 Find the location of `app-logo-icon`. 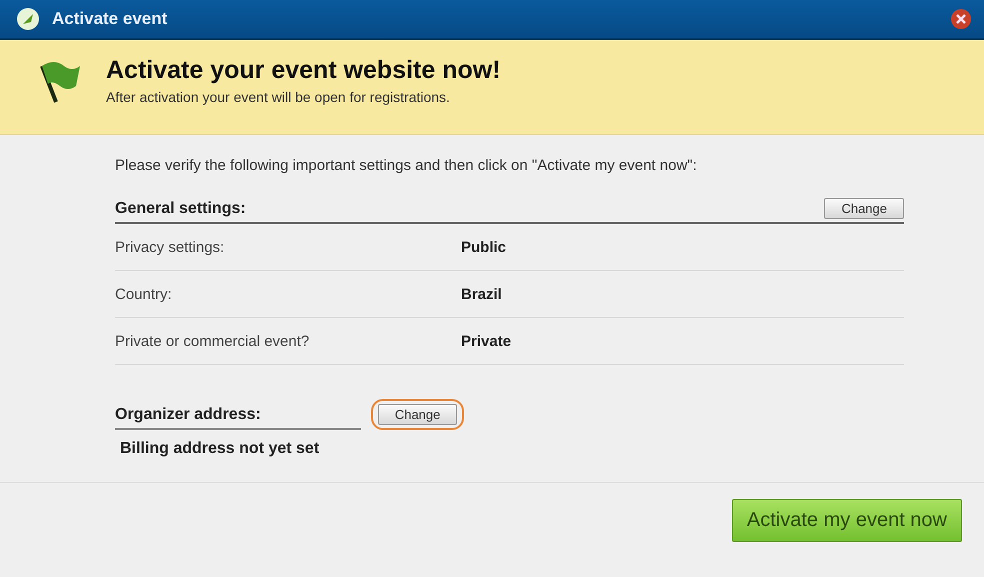

app-logo-icon is located at coordinates (28, 19).